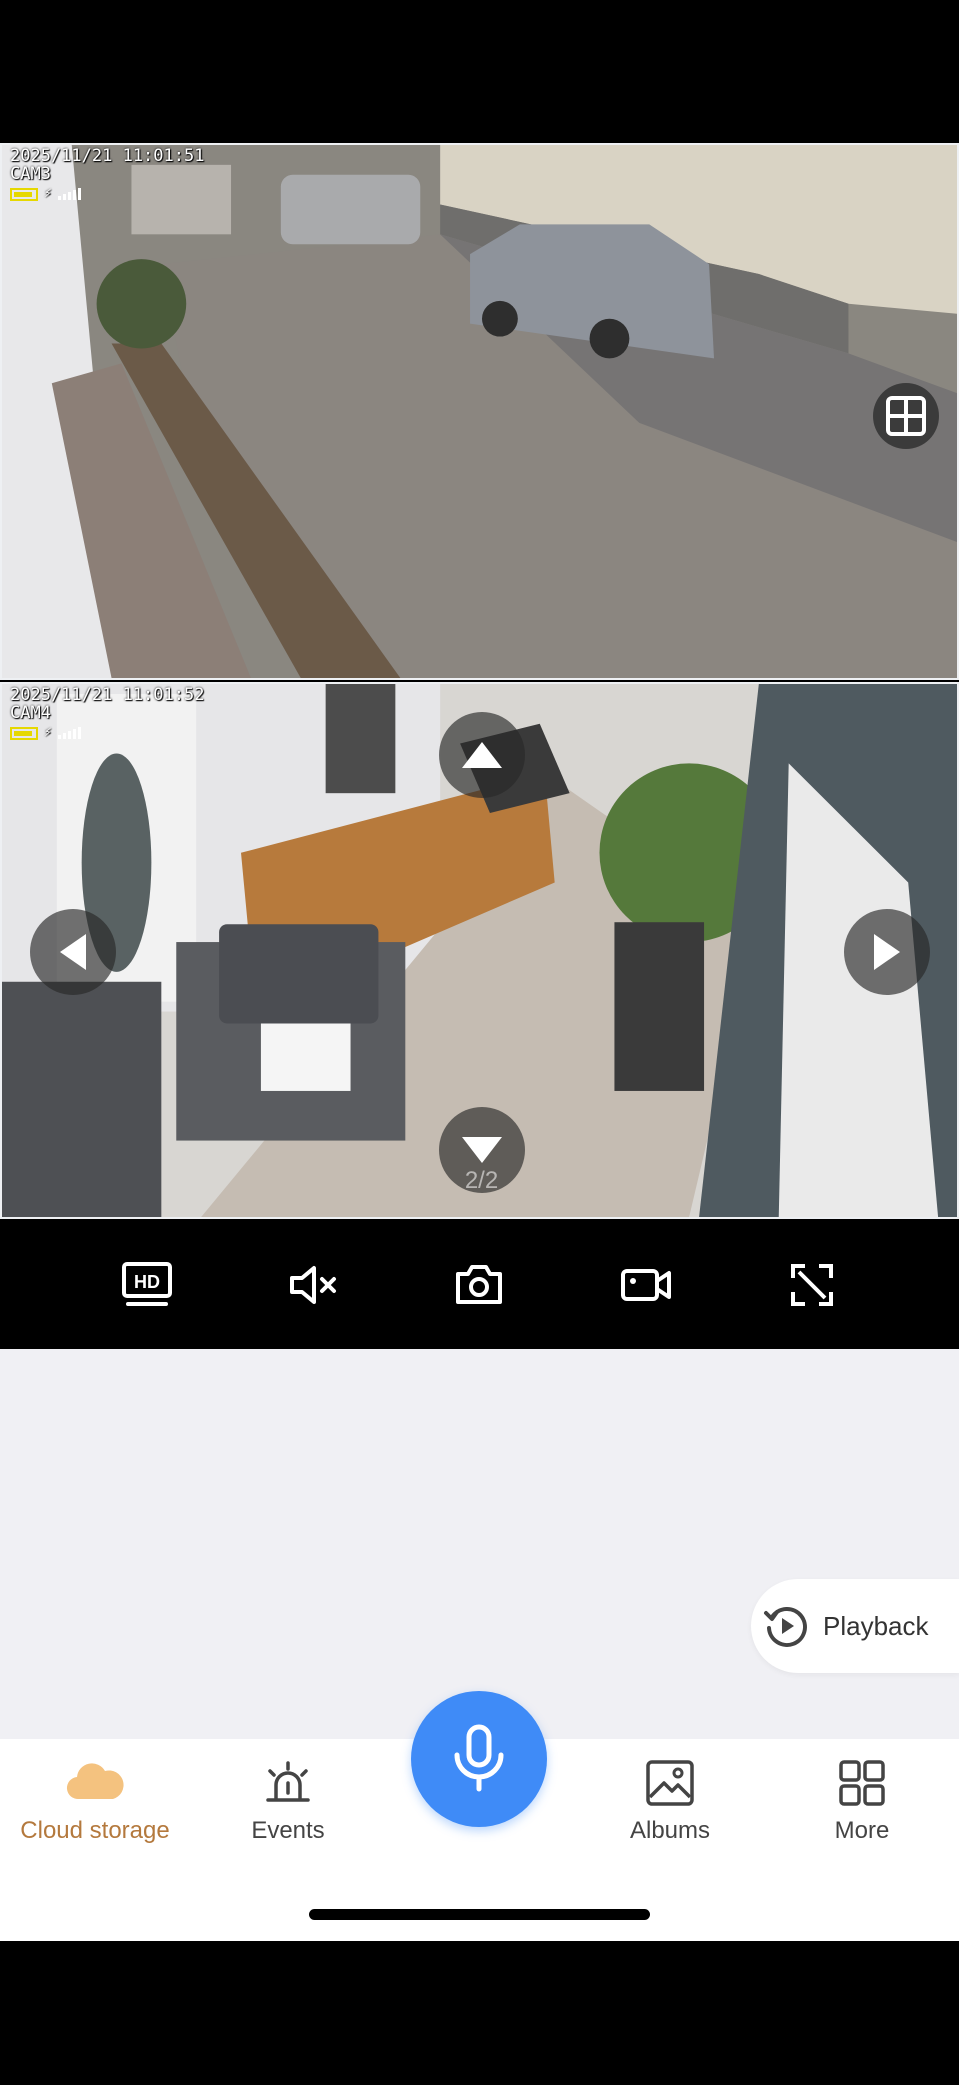 The image size is (959, 2085). I want to click on tab-events-label: Events, so click(288, 1830).